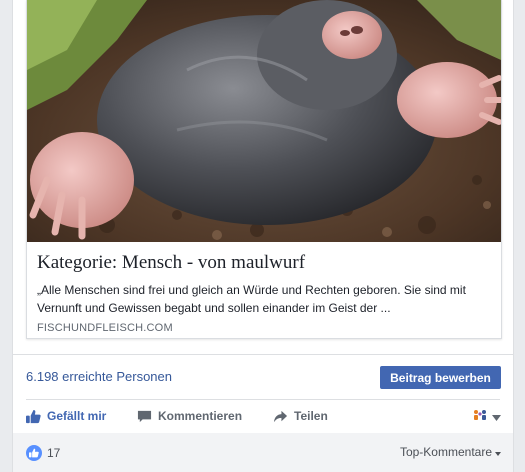 The height and width of the screenshot is (472, 525). I want to click on like-reaction-icon, so click(34, 453).